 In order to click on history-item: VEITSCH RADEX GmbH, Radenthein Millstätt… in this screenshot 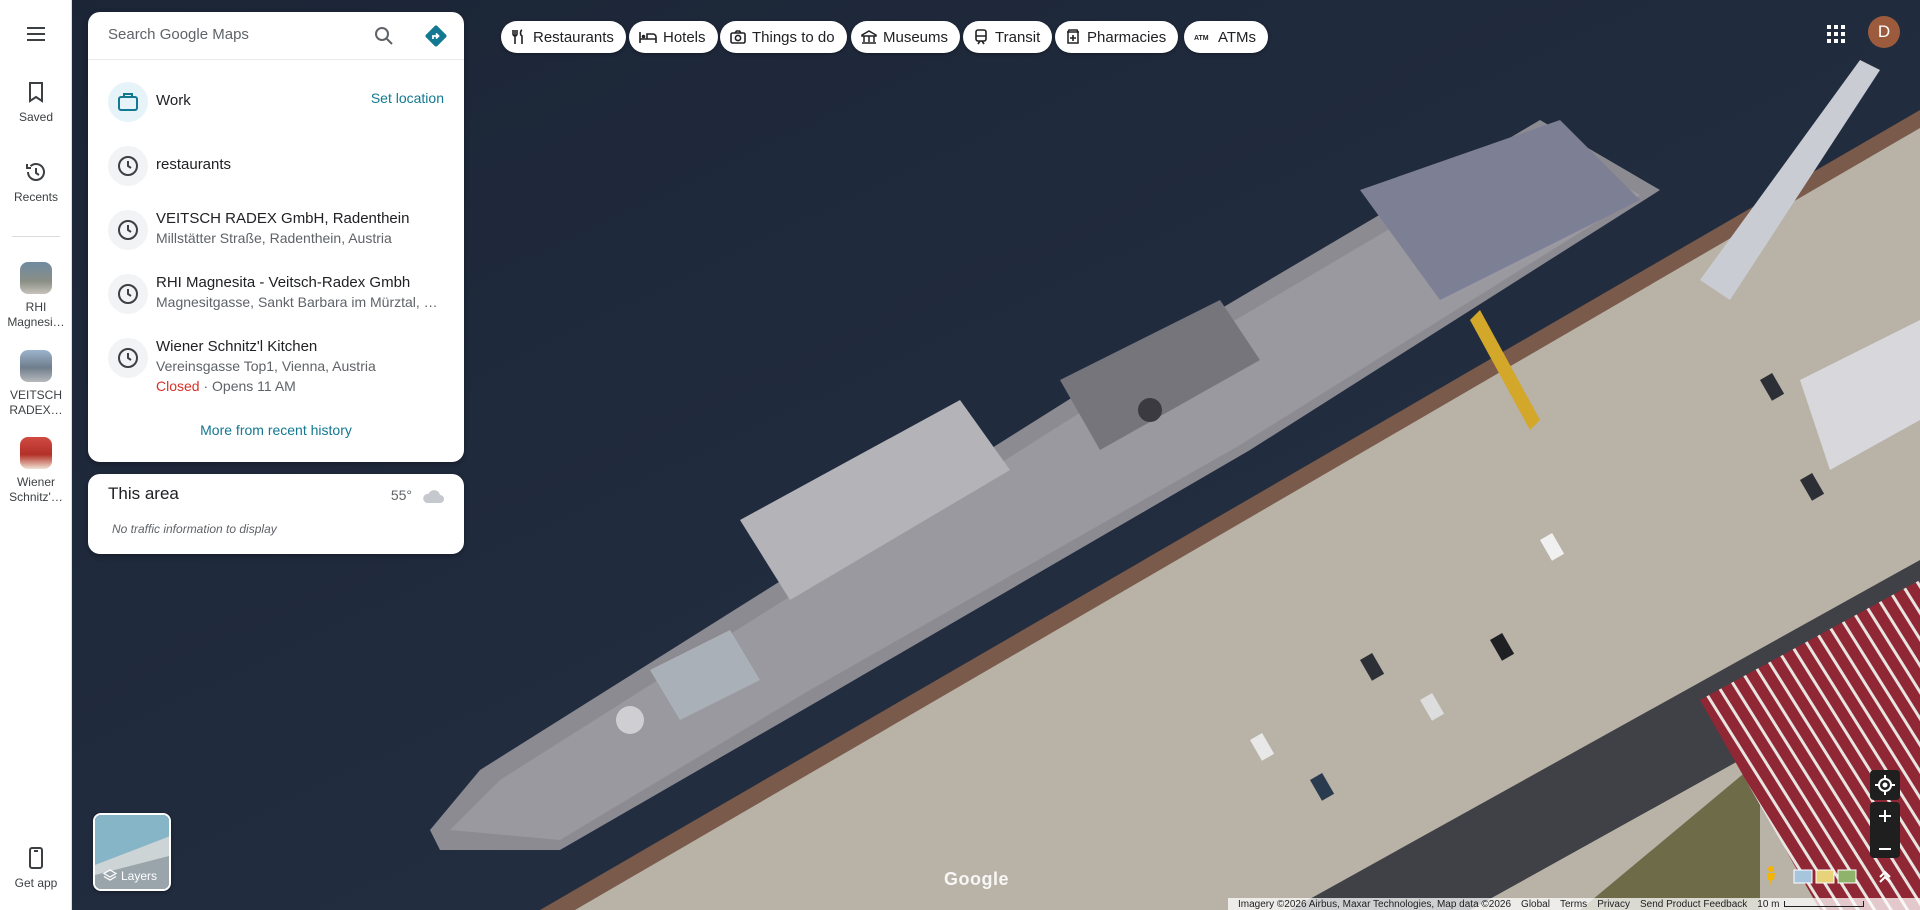, I will do `click(276, 230)`.